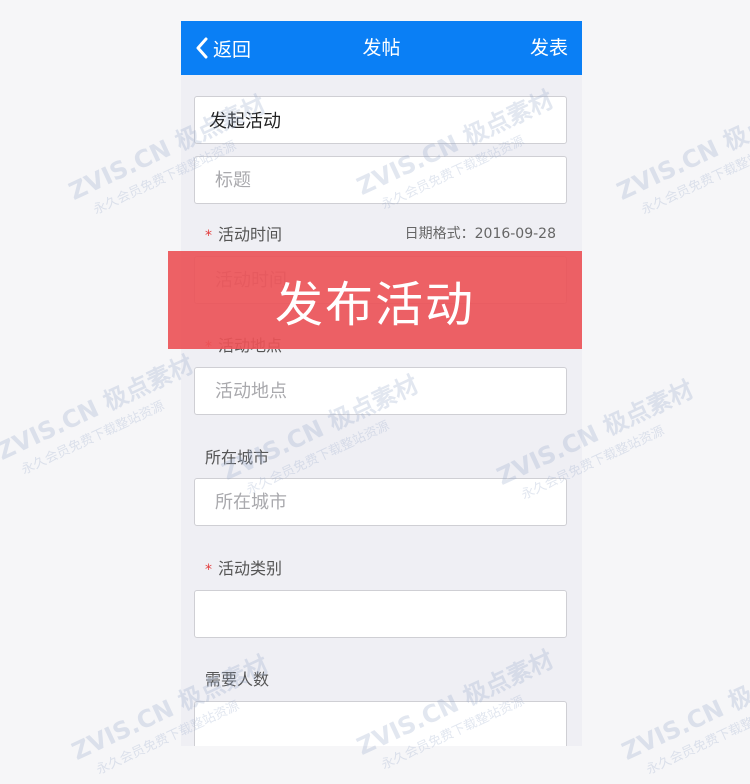 Image resolution: width=750 pixels, height=784 pixels. I want to click on city-input, so click(380, 502).